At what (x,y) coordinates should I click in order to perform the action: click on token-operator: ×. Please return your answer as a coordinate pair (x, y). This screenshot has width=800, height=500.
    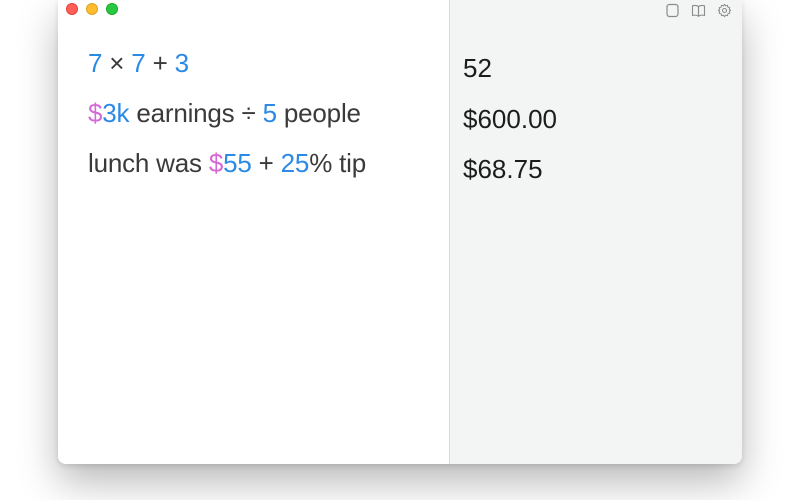
    Looking at the image, I should click on (117, 63).